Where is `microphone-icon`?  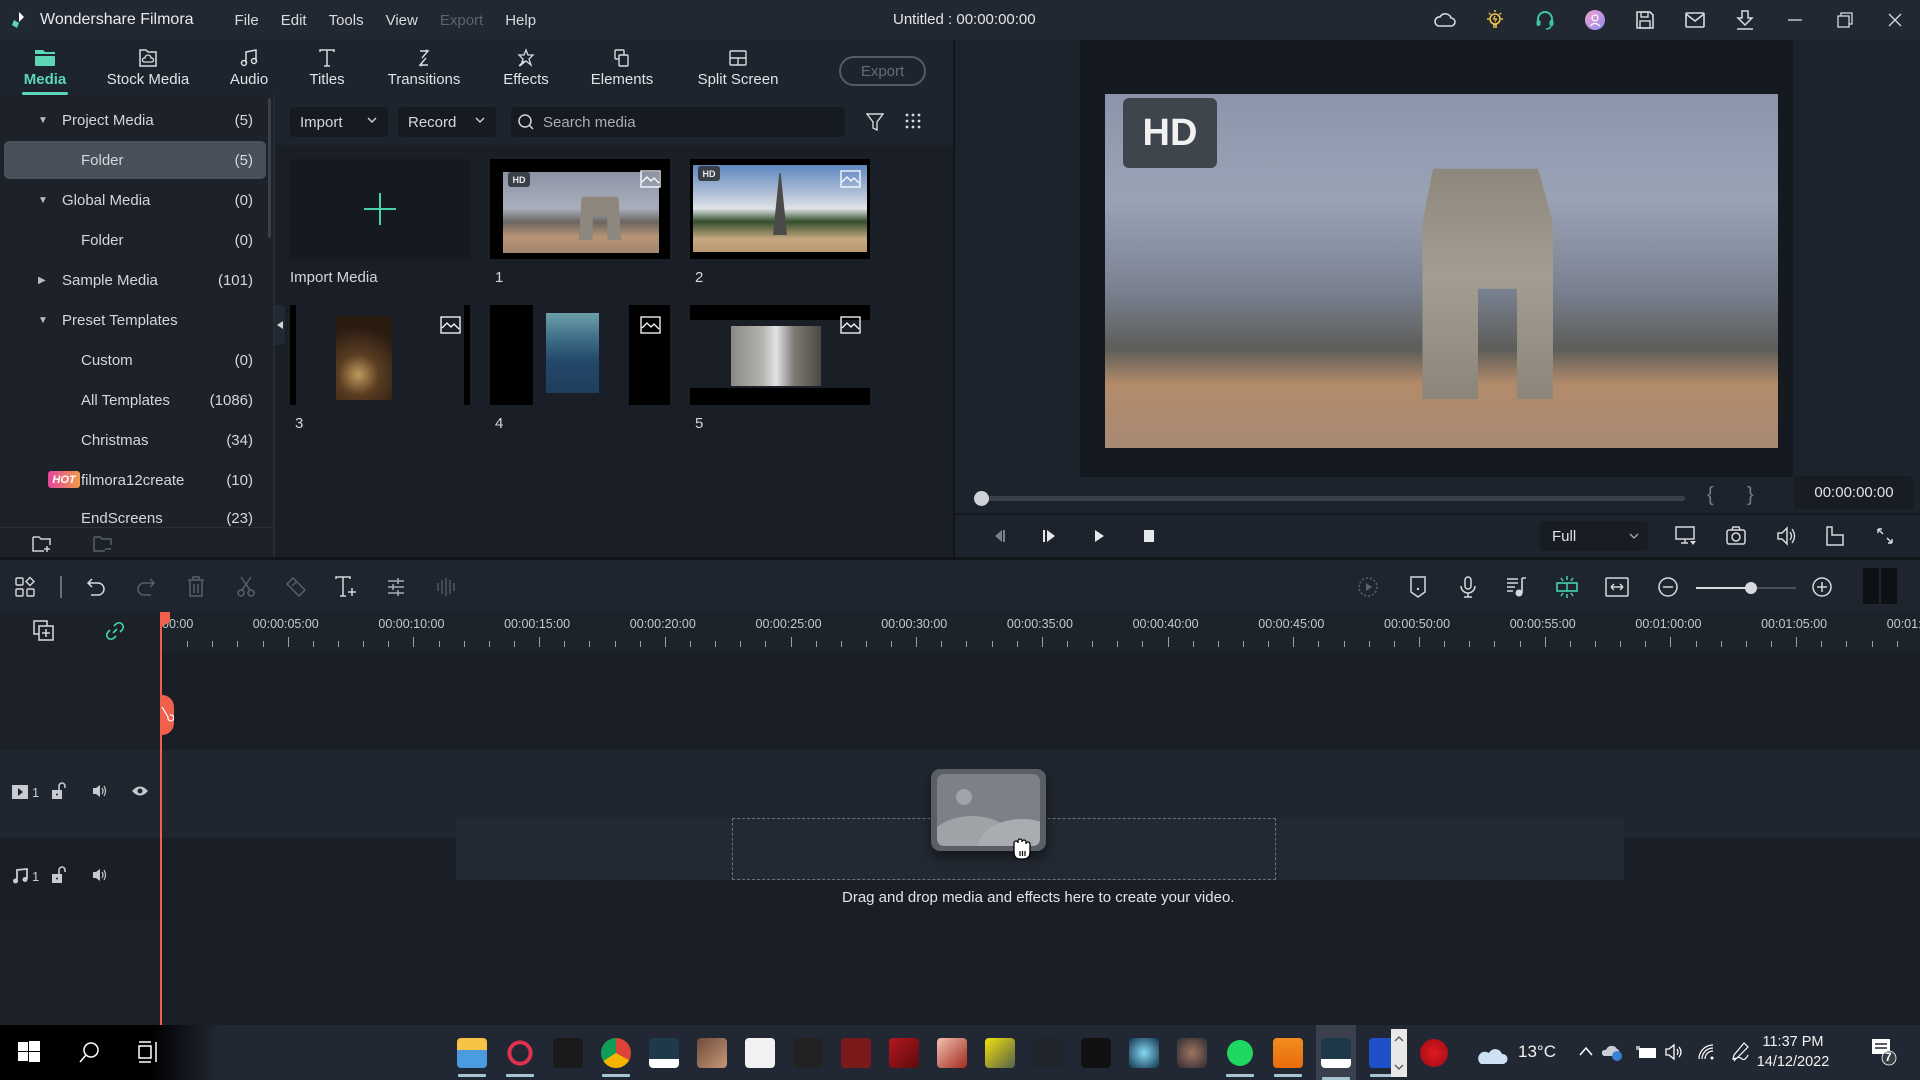 microphone-icon is located at coordinates (1468, 587).